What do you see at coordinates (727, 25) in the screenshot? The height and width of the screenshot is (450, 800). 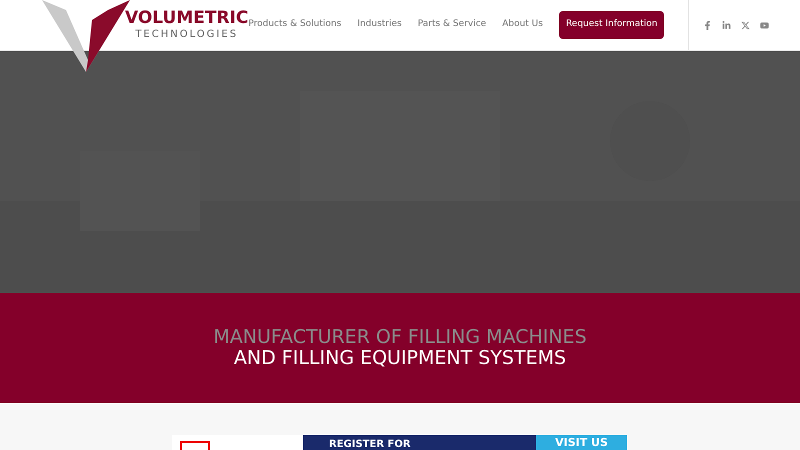 I see `linkedin-icon` at bounding box center [727, 25].